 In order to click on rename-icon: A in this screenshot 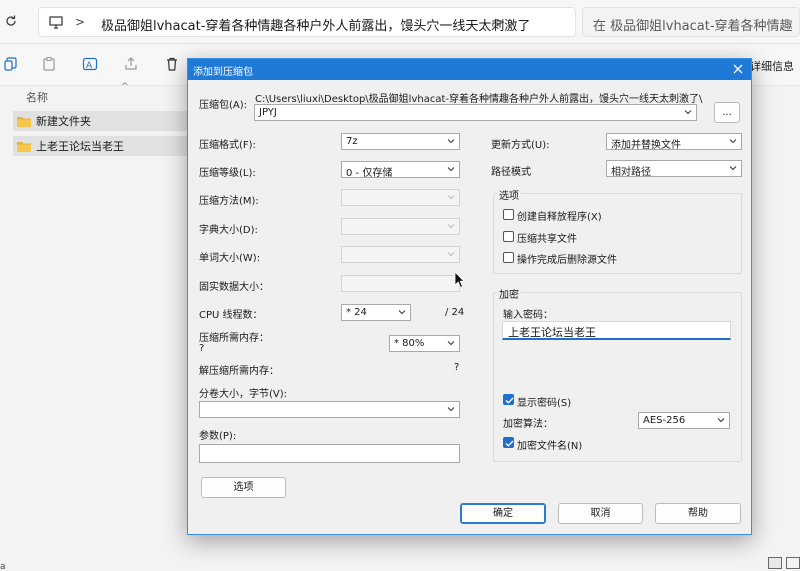, I will do `click(90, 64)`.